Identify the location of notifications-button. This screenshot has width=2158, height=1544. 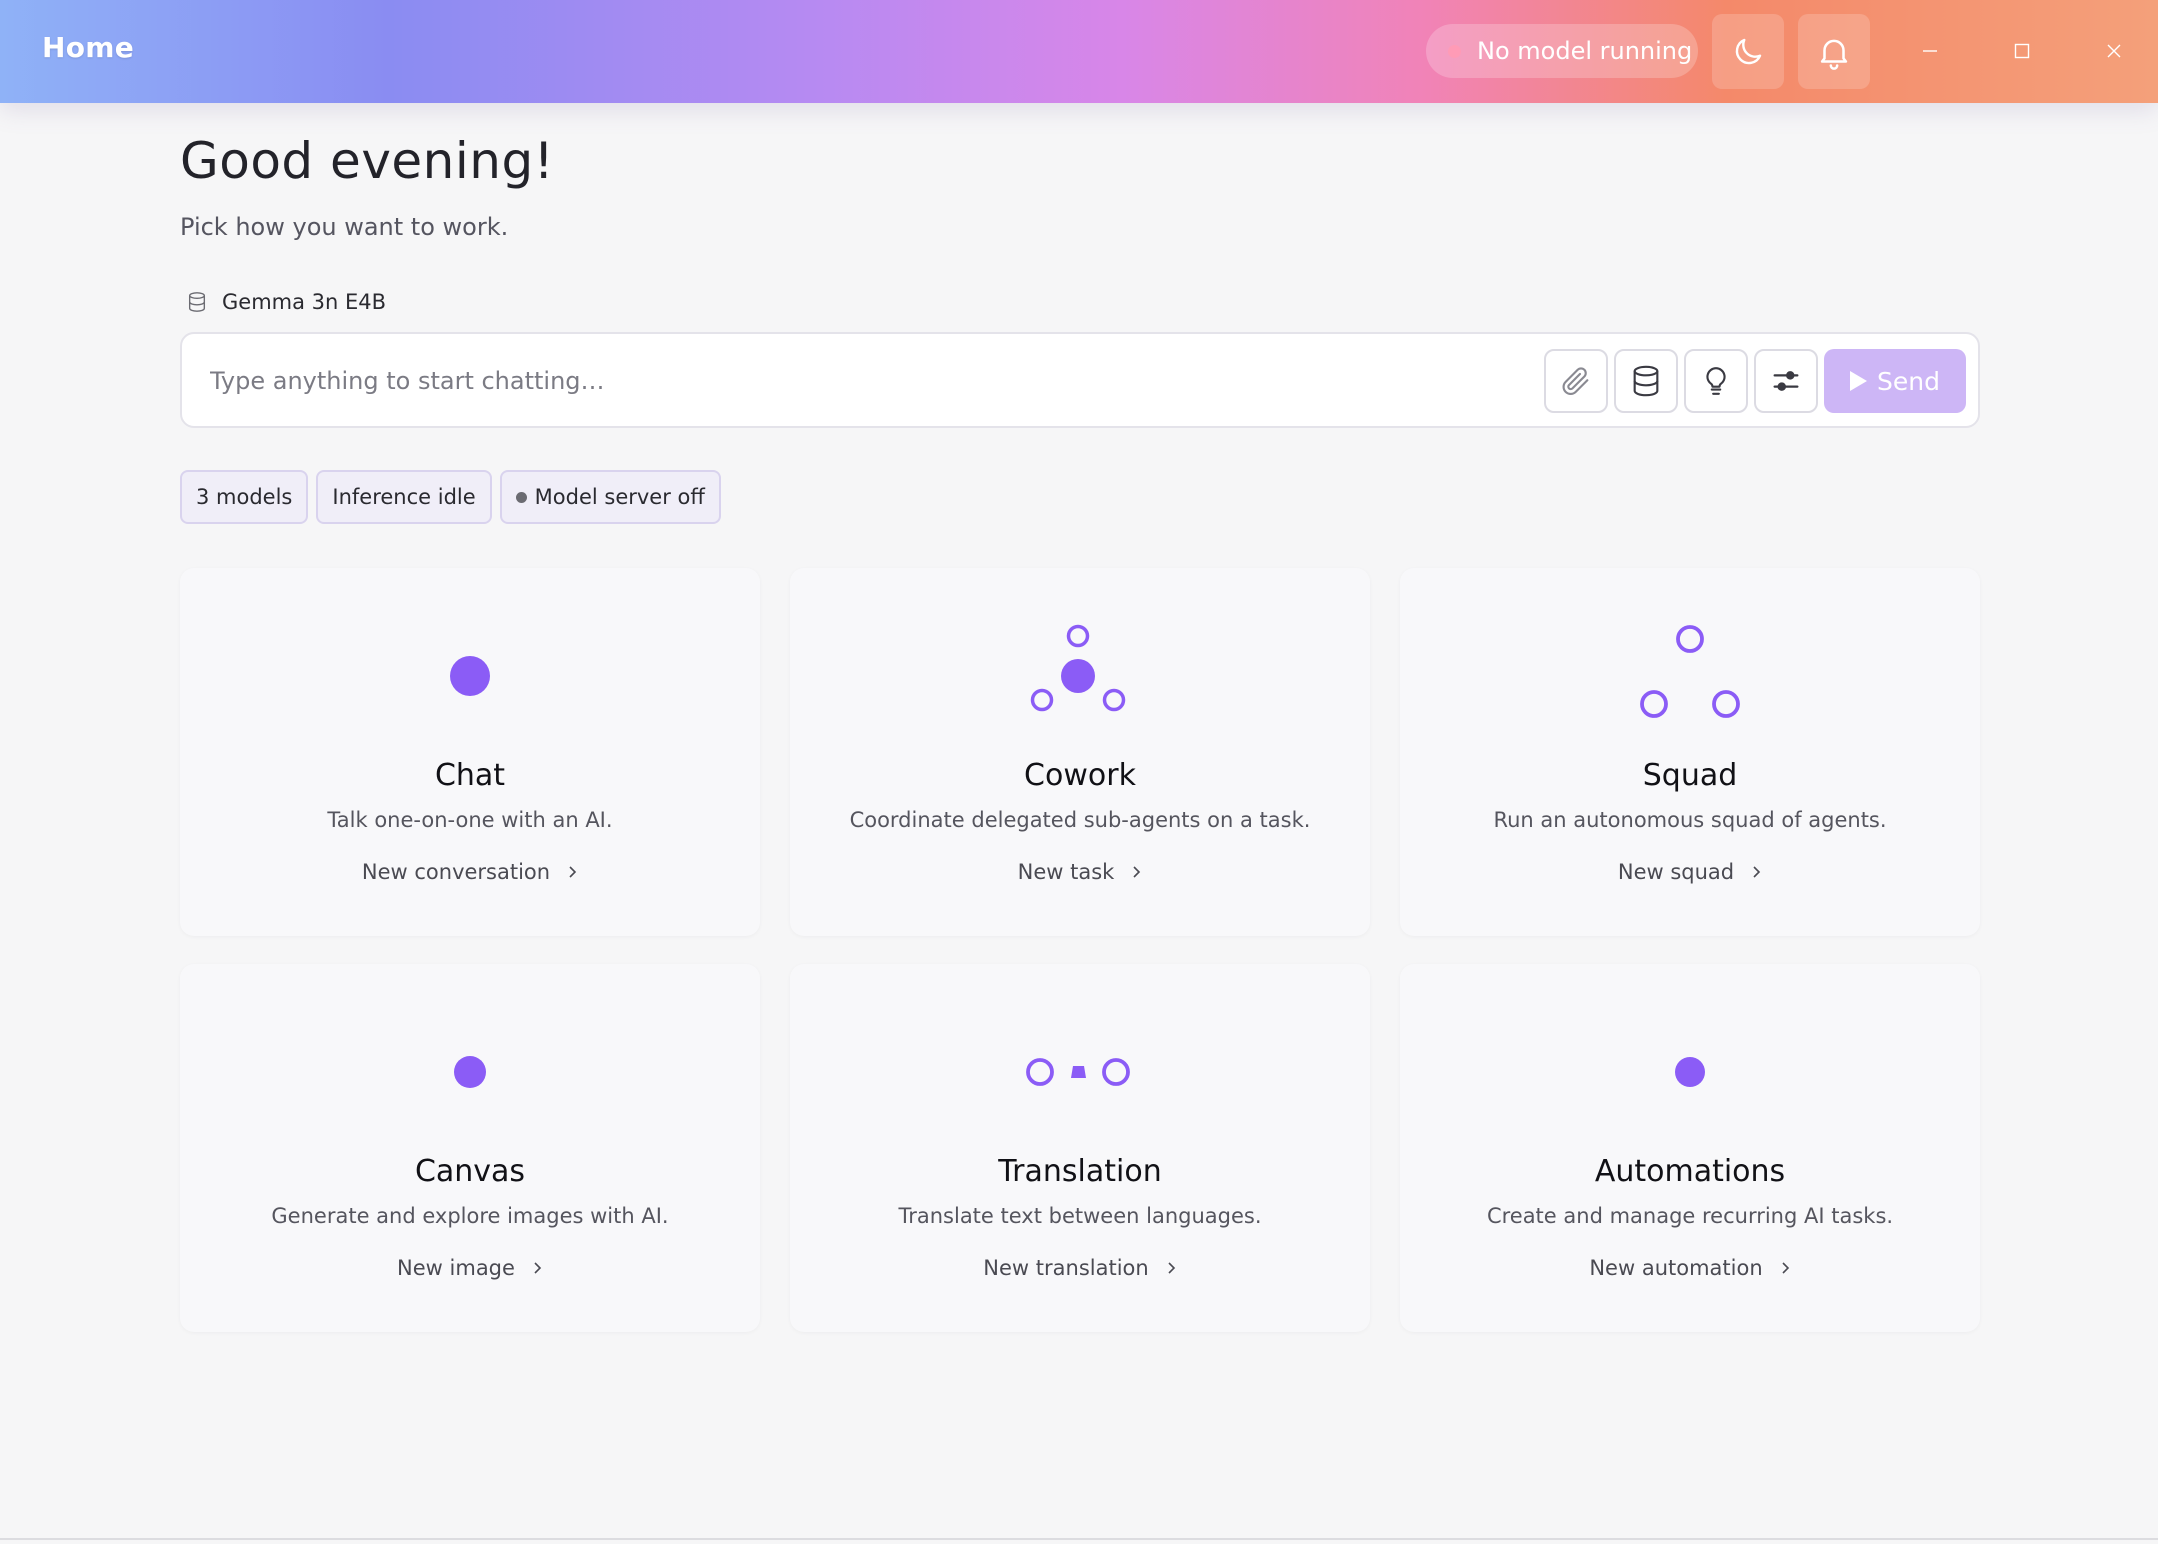
(1834, 51).